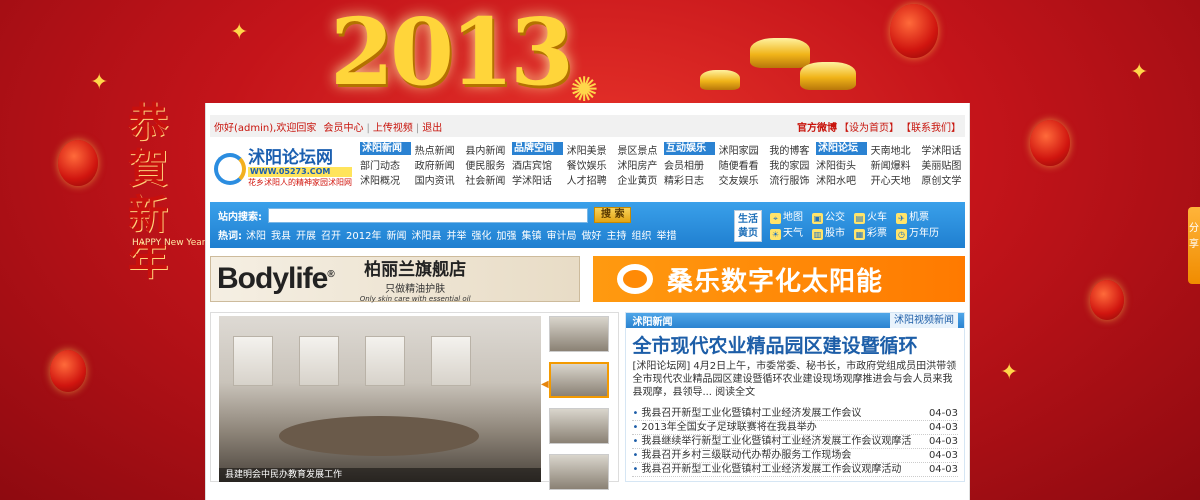  Describe the element at coordinates (613, 215) in the screenshot. I see `search-button: 搜 索` at that location.